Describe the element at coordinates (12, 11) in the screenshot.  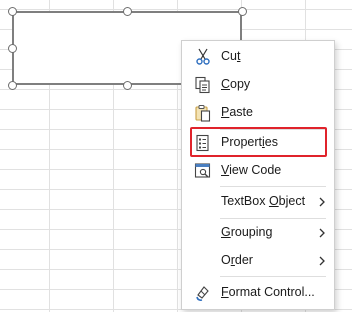
I see `resize-handle-top-left` at that location.